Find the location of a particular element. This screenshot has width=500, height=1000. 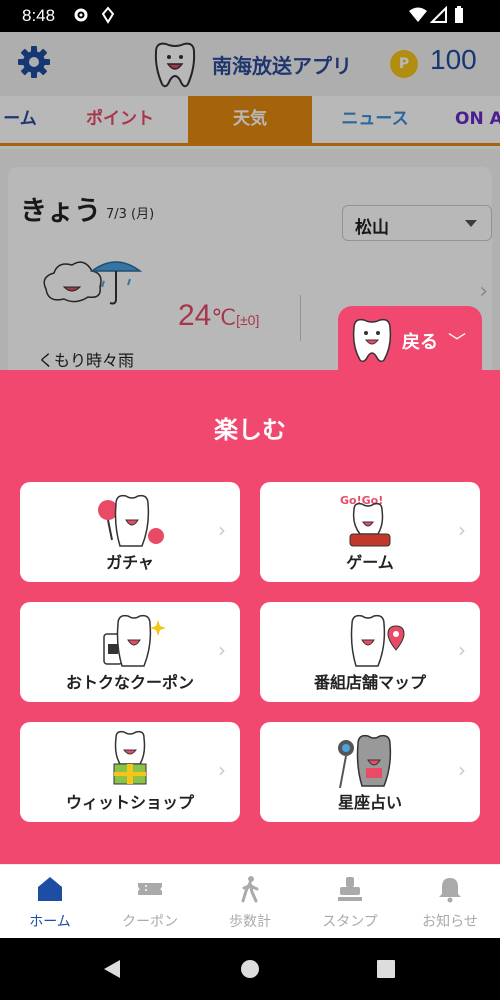

ticket-icon is located at coordinates (150, 889).